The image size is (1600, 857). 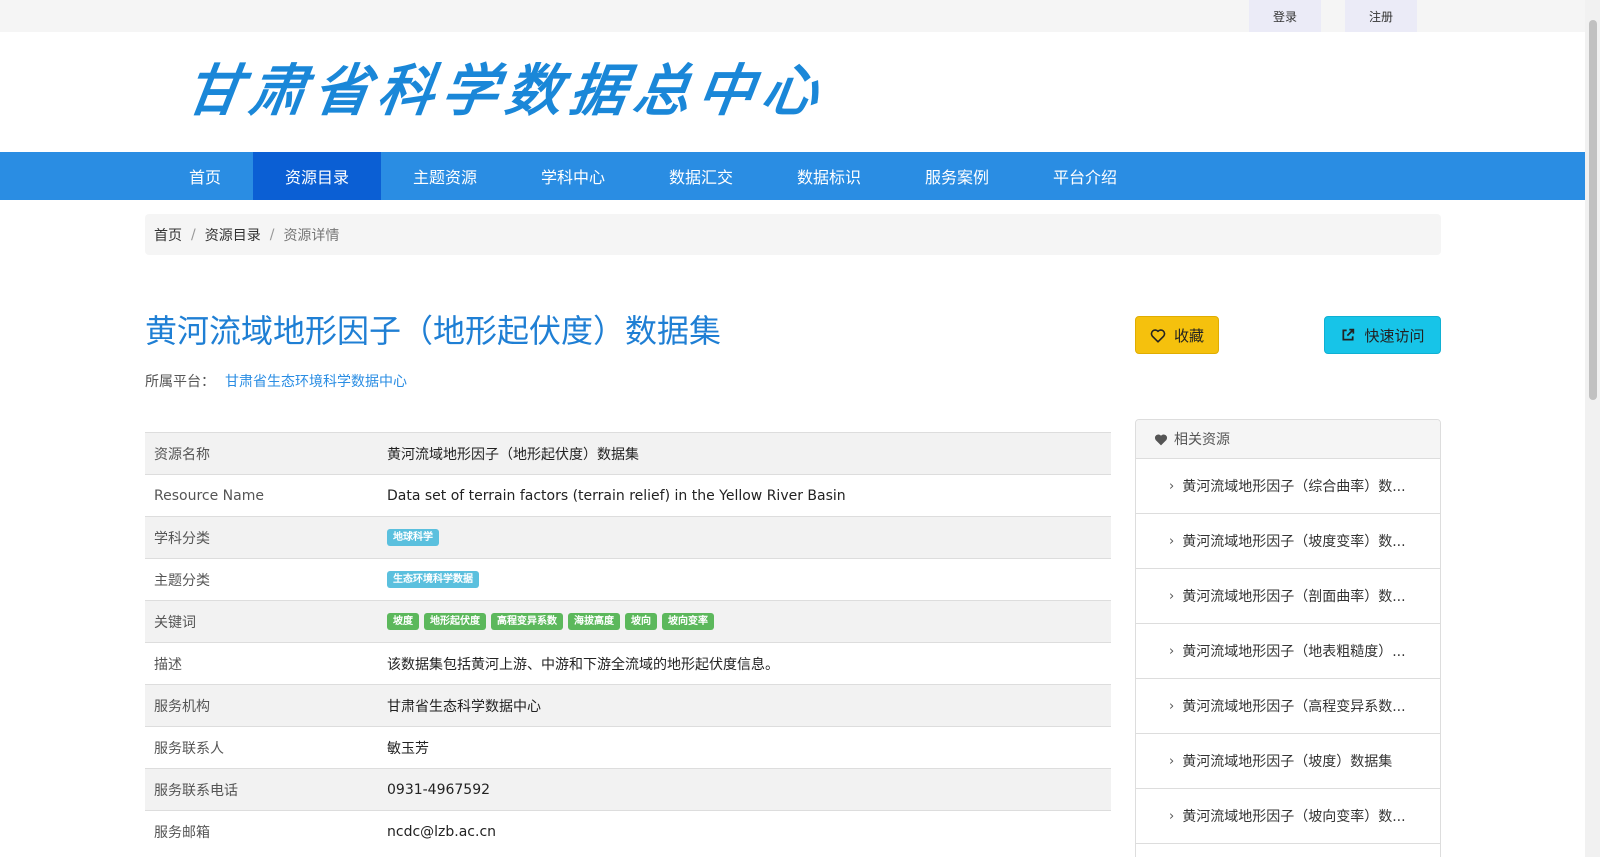 What do you see at coordinates (583, 664) in the screenshot?
I see `row-value: 该数据集包括黄河上游、中游和下游全流域的地形起伏度信息。` at bounding box center [583, 664].